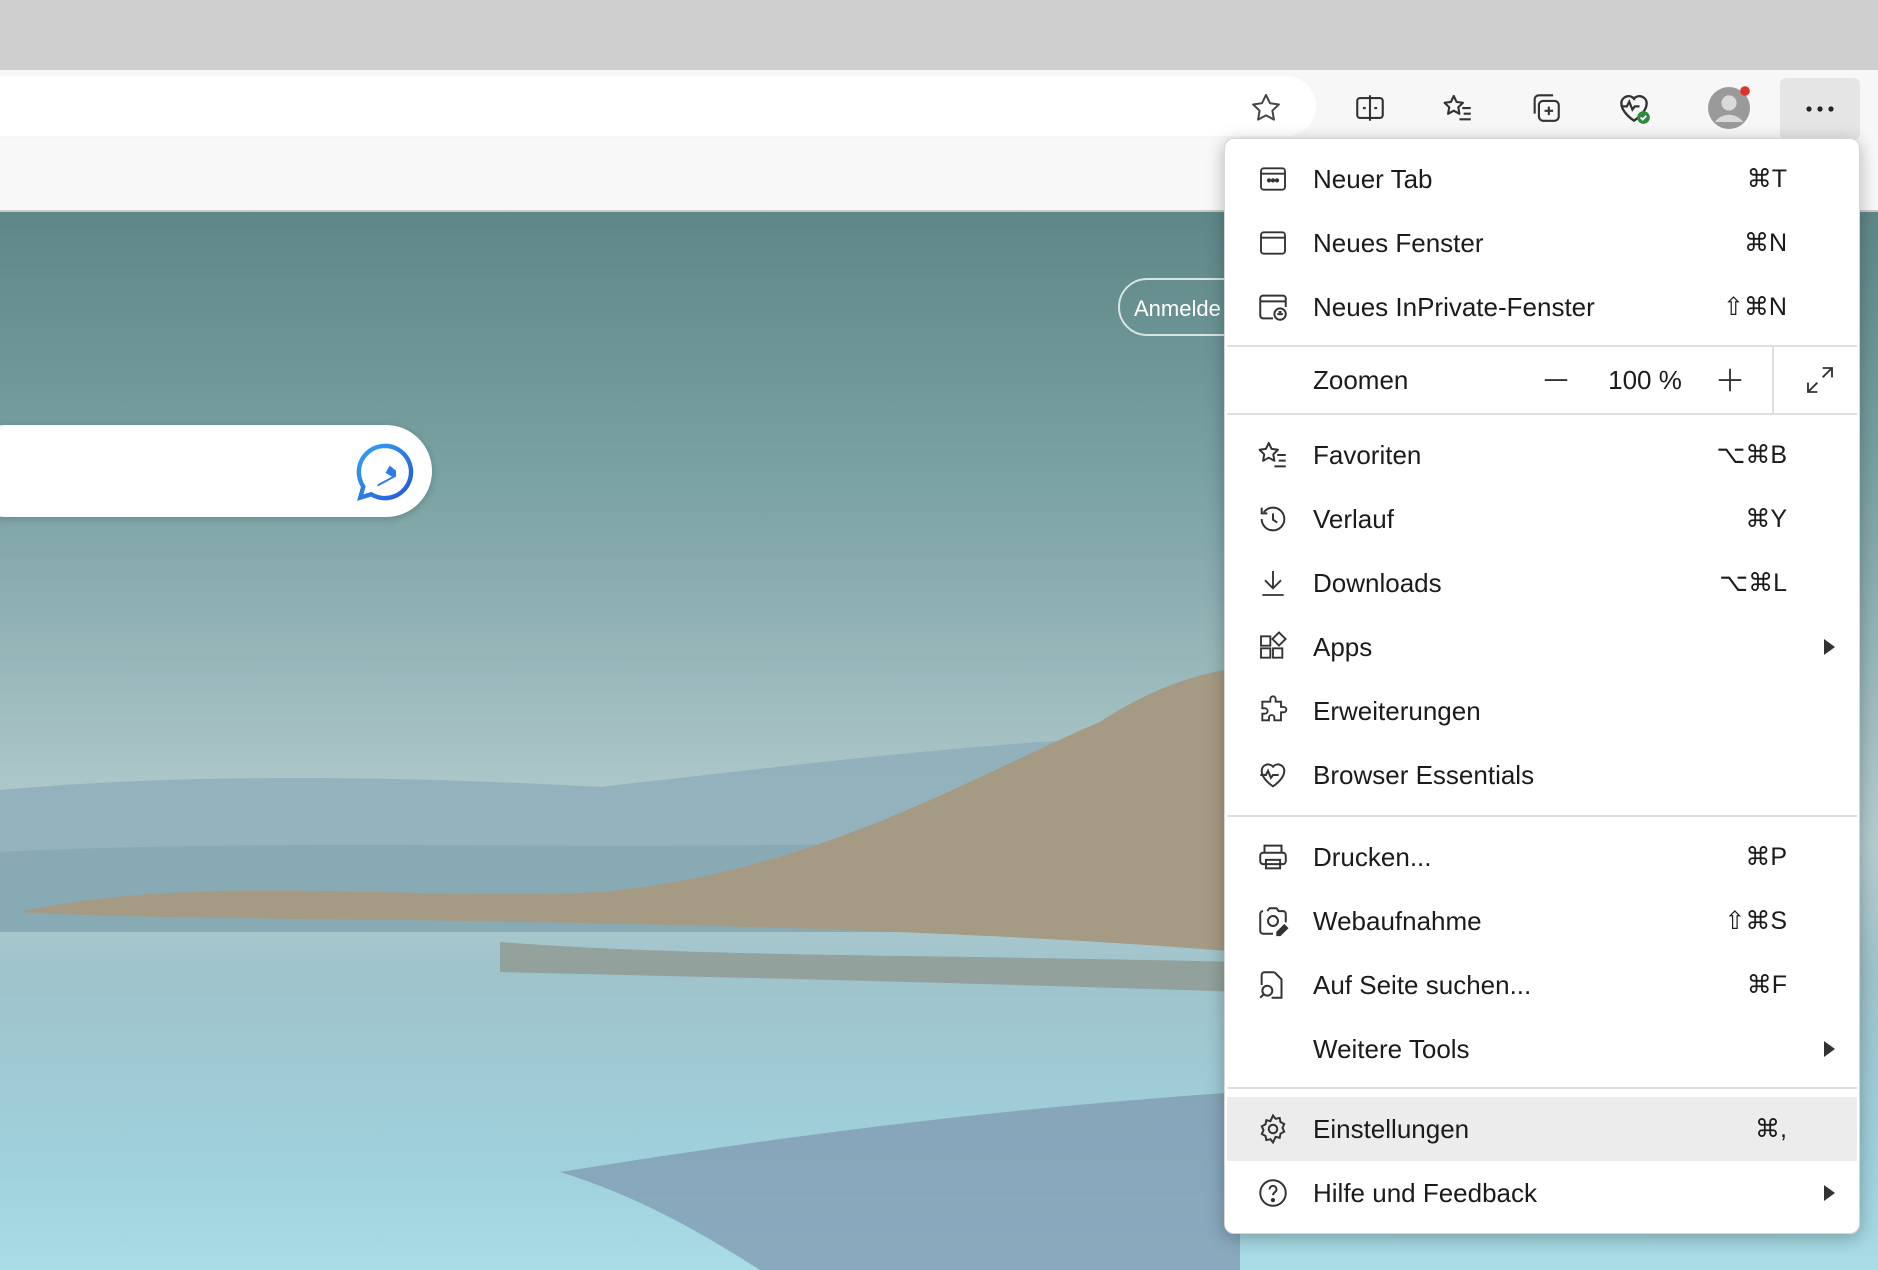  I want to click on minus-icon, so click(1556, 380).